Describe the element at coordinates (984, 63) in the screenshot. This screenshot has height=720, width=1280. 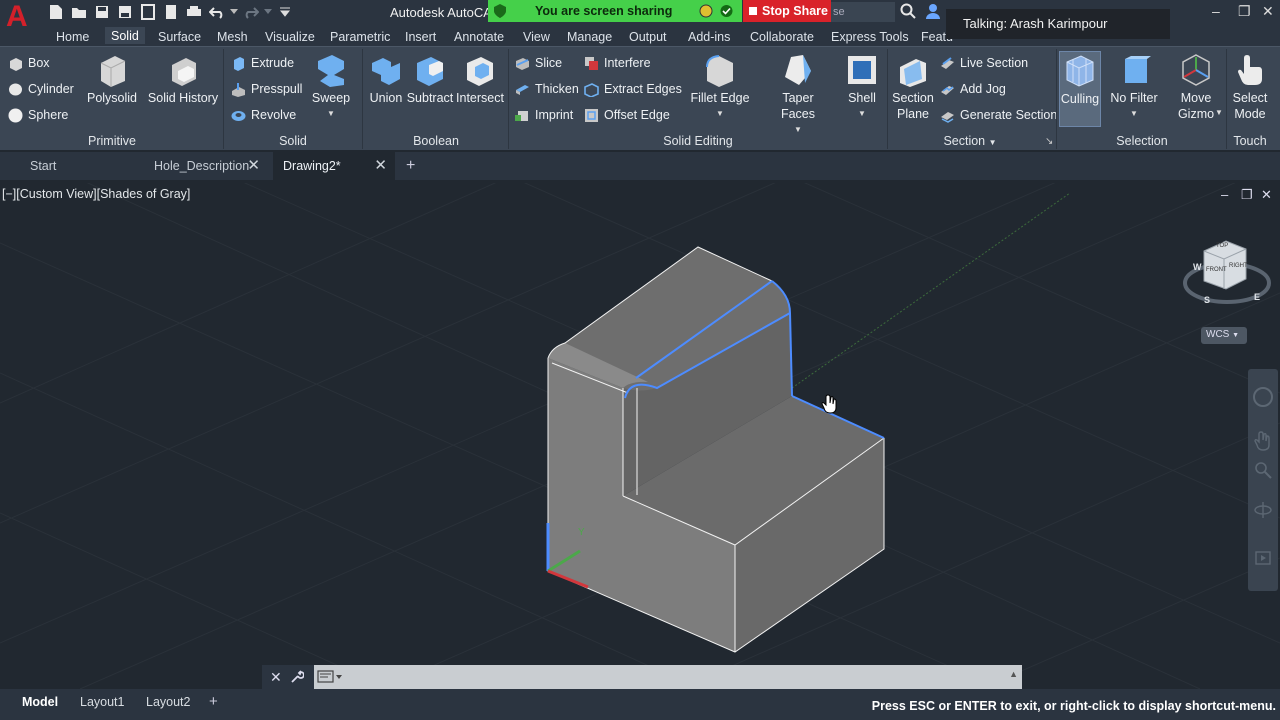
I see `live-section-button: Live Section` at that location.